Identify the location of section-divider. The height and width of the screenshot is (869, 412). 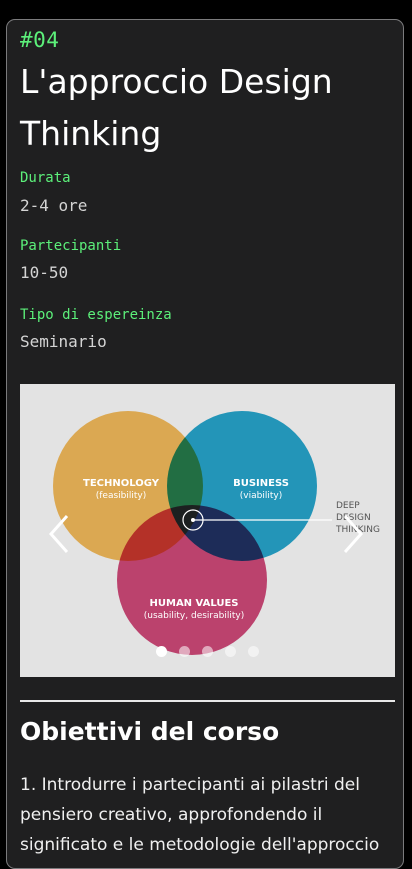
(207, 701).